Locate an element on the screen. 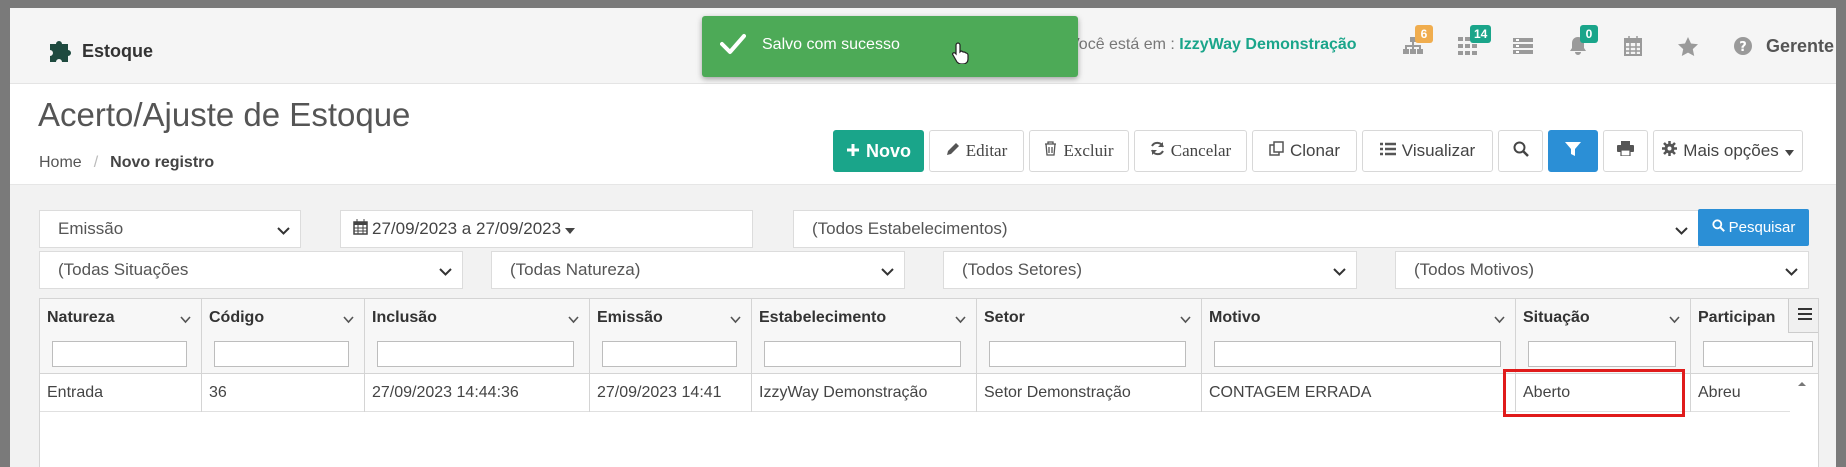 The image size is (1846, 467). nature-select: (Todas Natureza) is located at coordinates (698, 270).